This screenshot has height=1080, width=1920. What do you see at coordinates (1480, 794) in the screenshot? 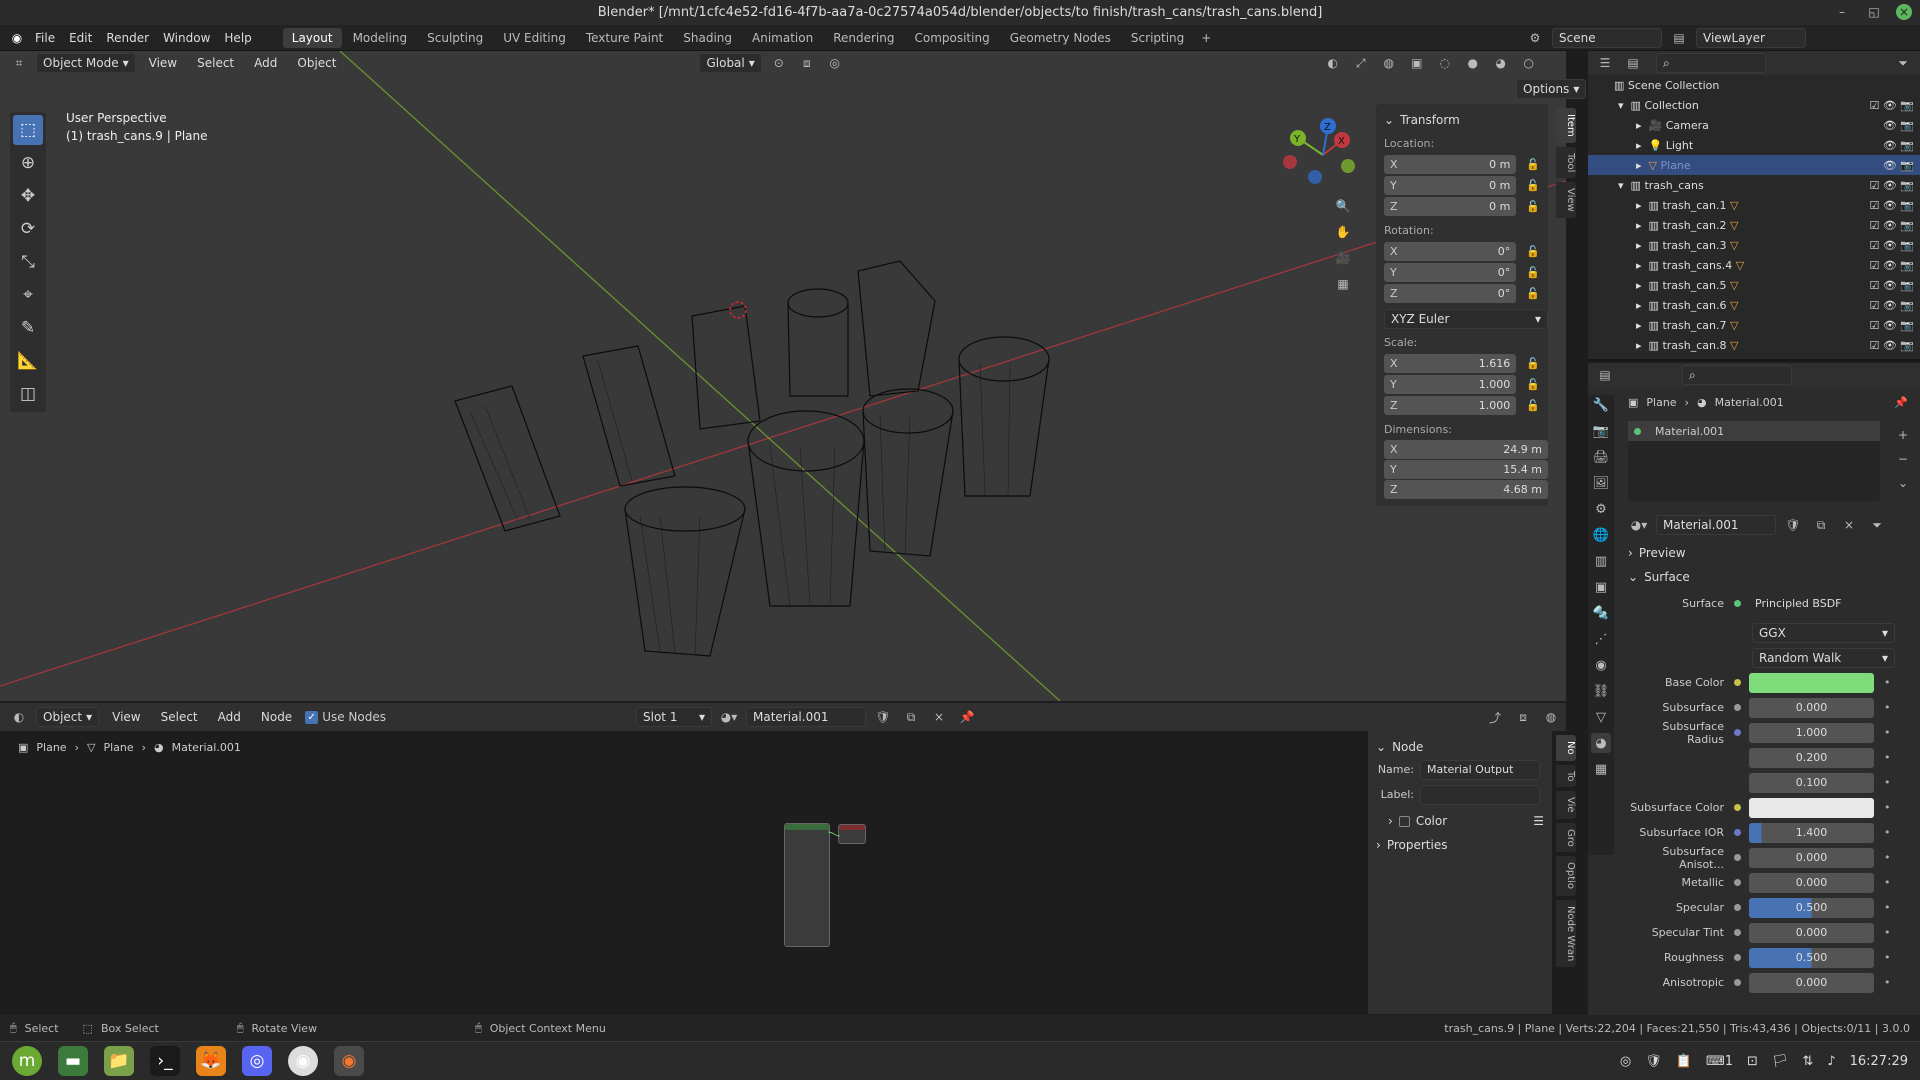
I see `node-label-input` at bounding box center [1480, 794].